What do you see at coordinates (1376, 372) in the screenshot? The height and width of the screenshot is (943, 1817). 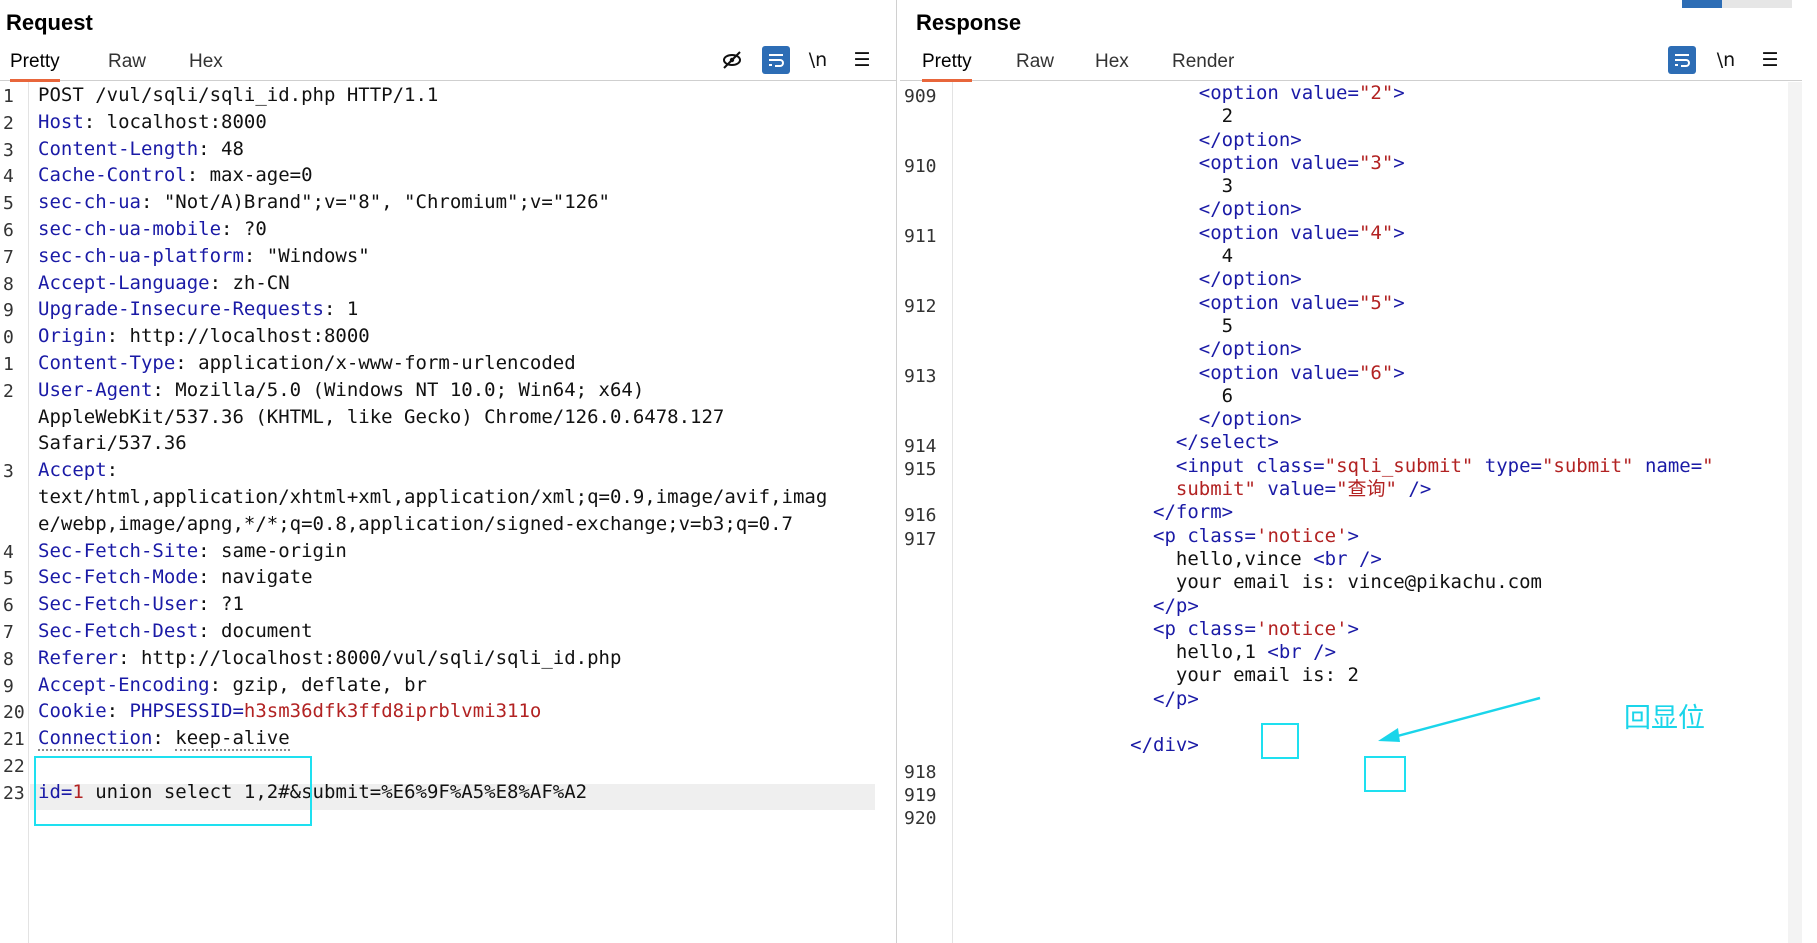 I see `code-token: "6"` at bounding box center [1376, 372].